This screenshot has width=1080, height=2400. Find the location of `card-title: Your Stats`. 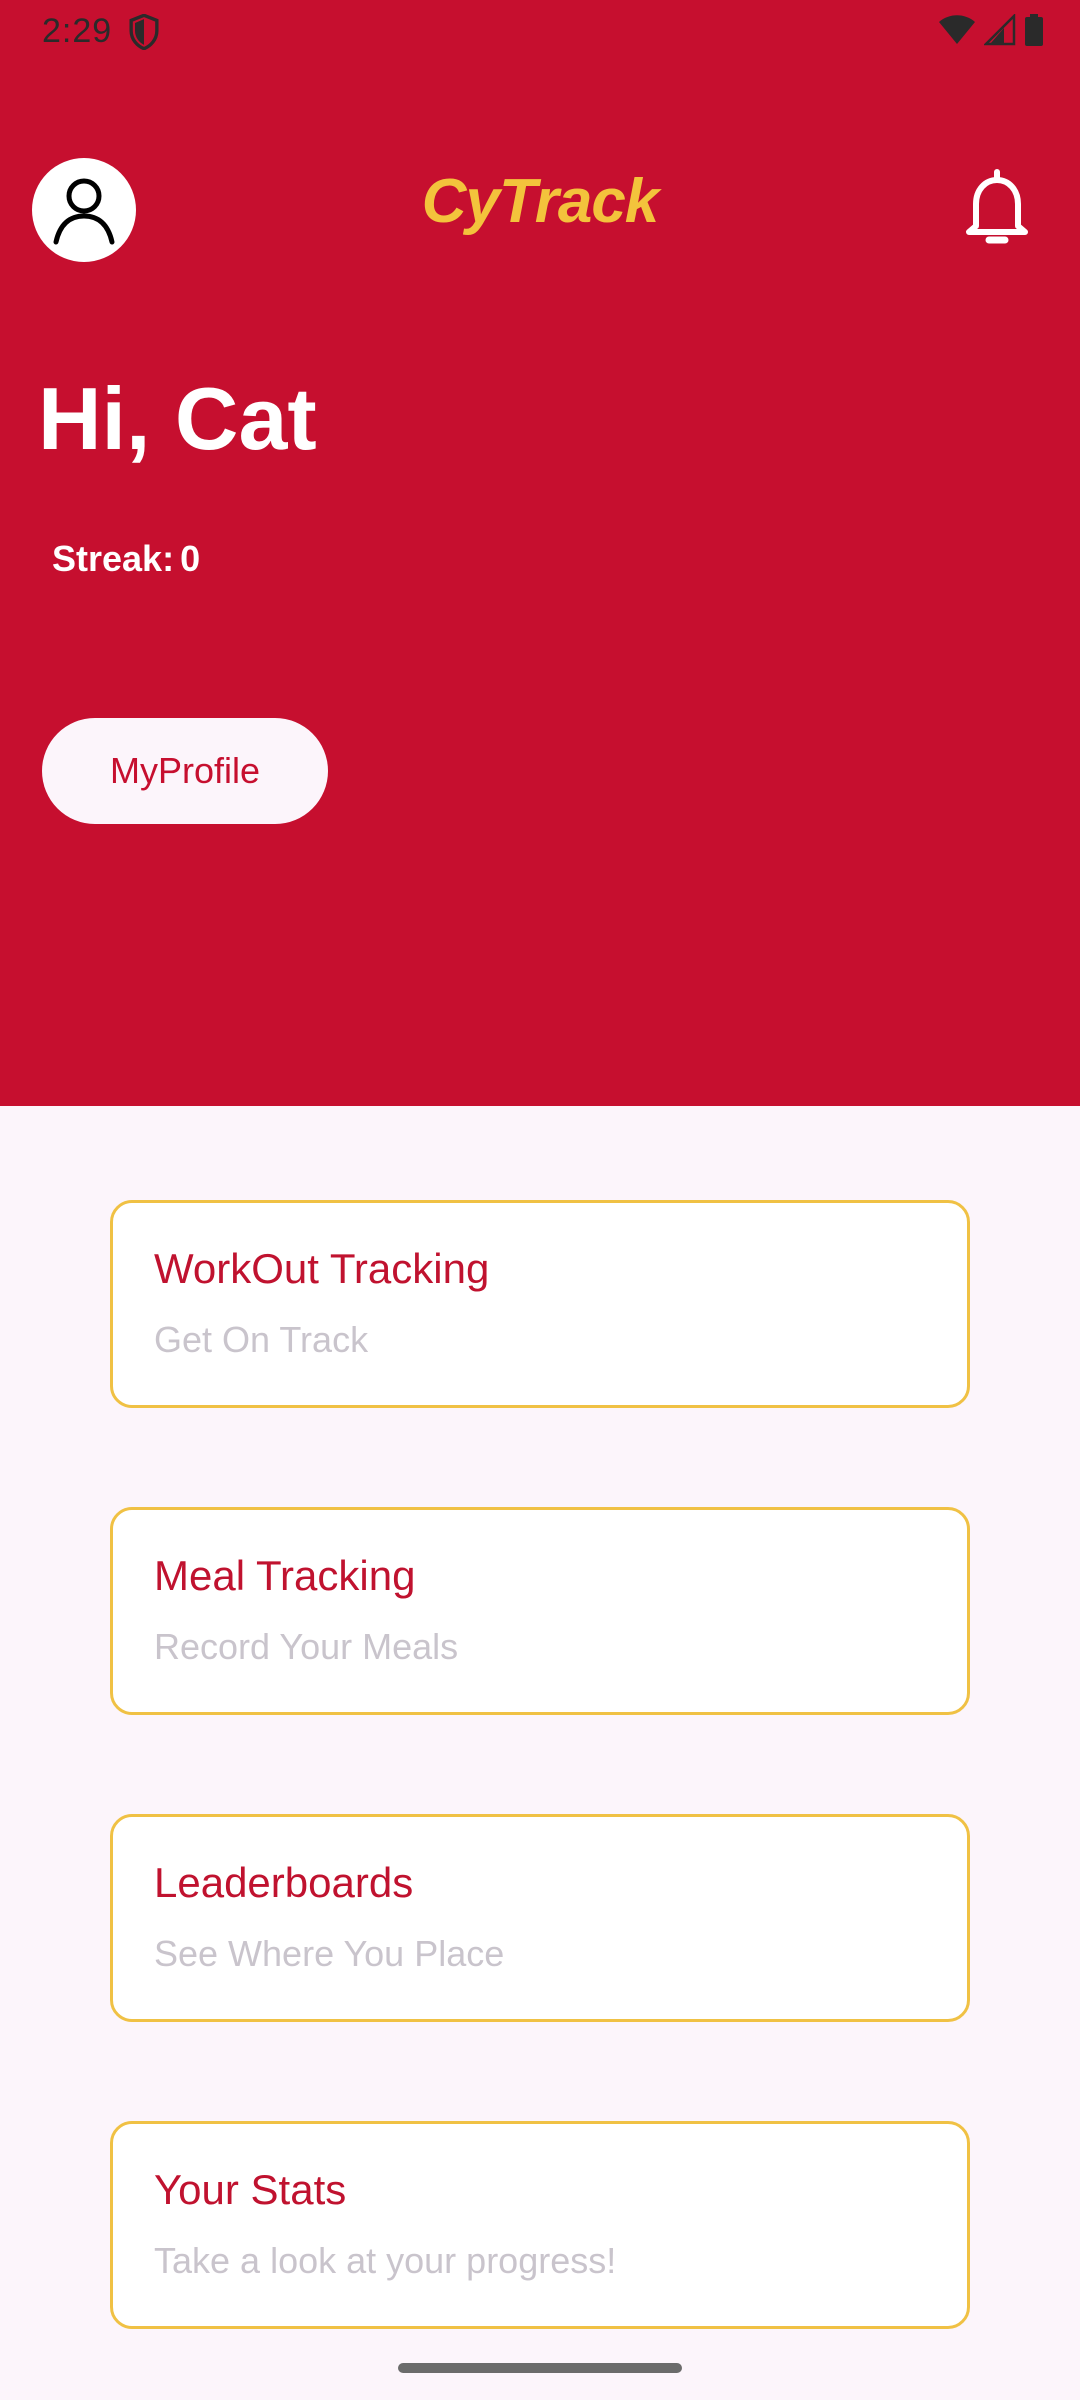

card-title: Your Stats is located at coordinates (250, 2189).